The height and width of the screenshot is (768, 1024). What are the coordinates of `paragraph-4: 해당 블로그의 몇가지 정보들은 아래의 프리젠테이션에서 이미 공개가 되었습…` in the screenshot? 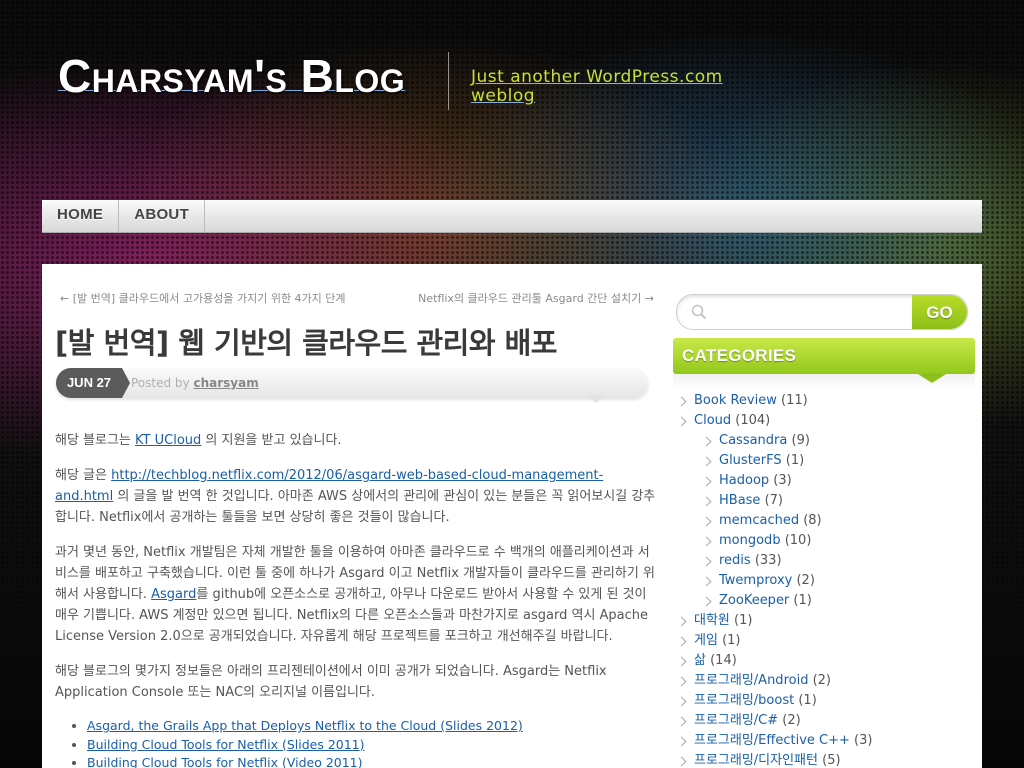 It's located at (331, 682).